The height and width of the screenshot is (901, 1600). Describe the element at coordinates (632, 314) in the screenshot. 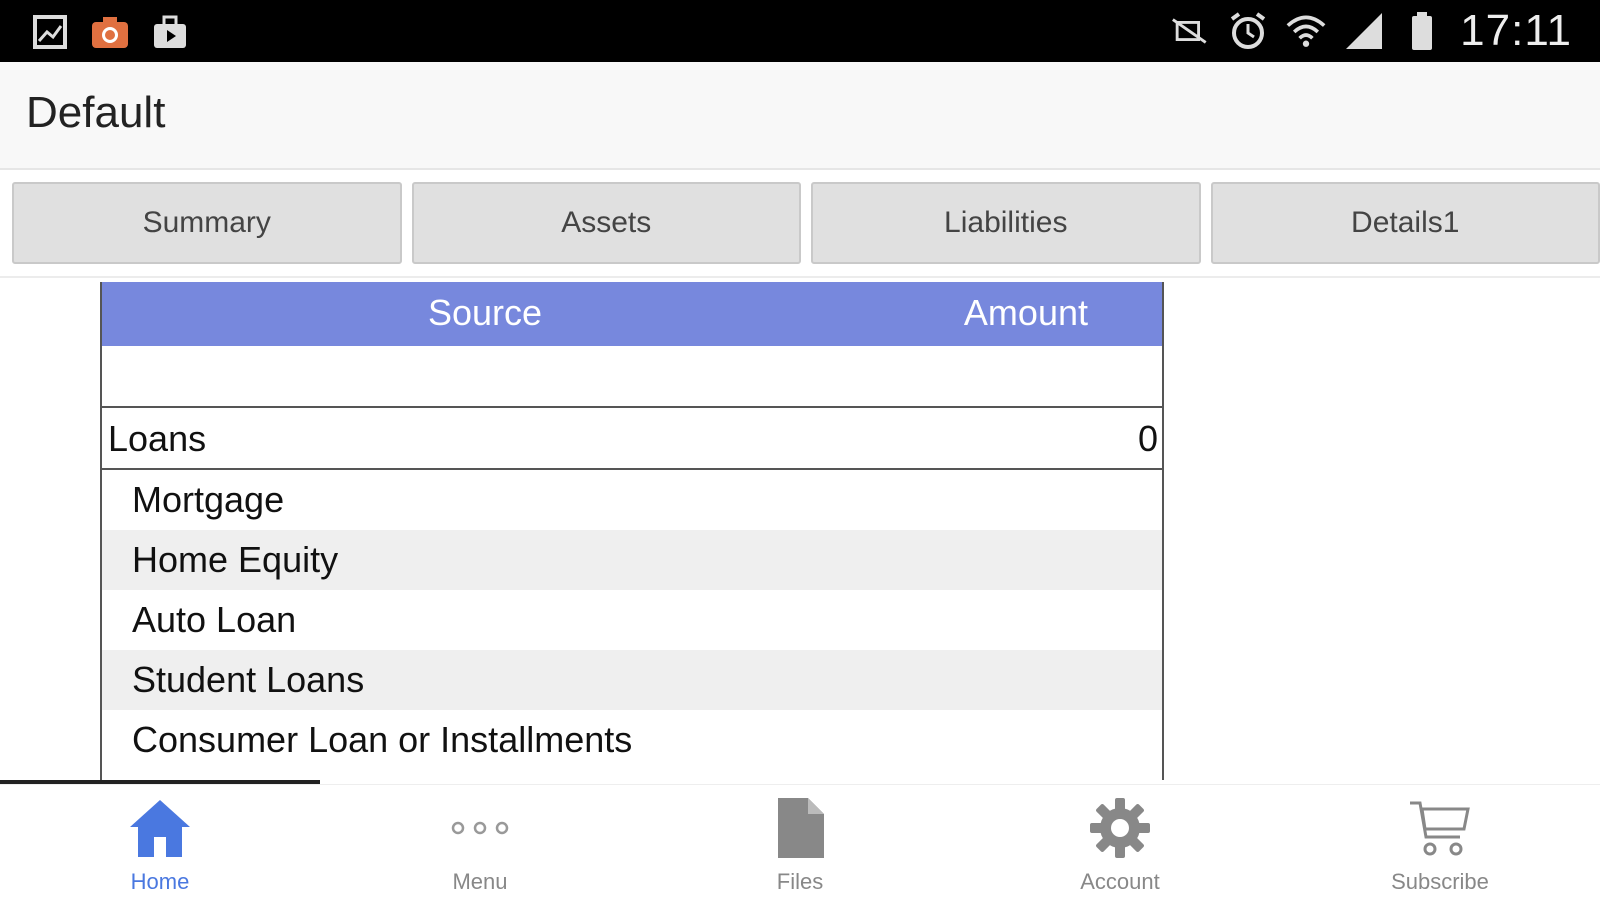

I see `table-header: Source Amount` at that location.